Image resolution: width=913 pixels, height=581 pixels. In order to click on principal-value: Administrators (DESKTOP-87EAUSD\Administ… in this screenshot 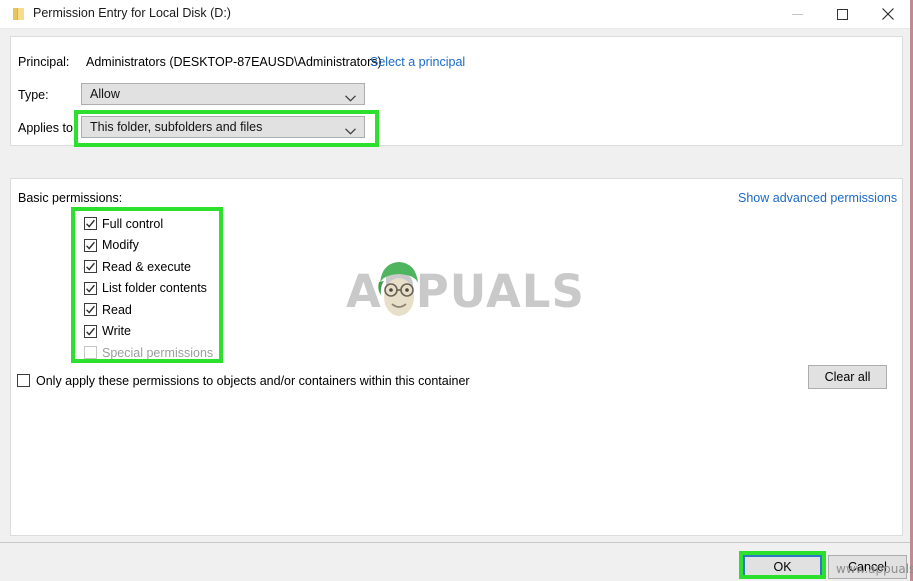, I will do `click(234, 62)`.